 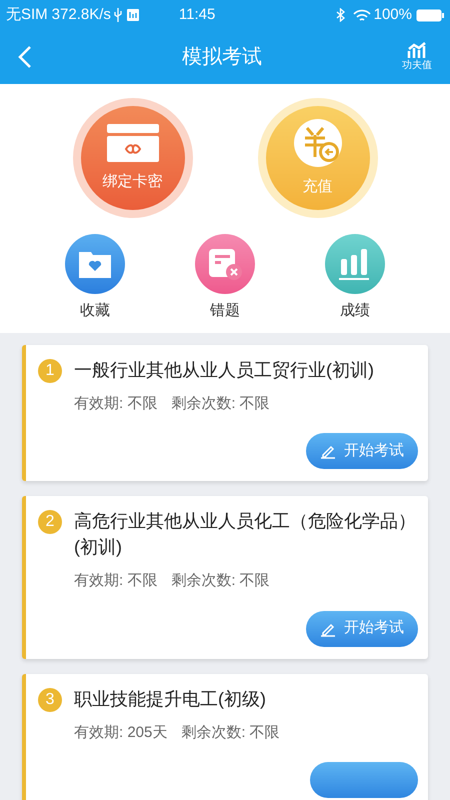 I want to click on battery-percent: 100%, so click(x=393, y=14).